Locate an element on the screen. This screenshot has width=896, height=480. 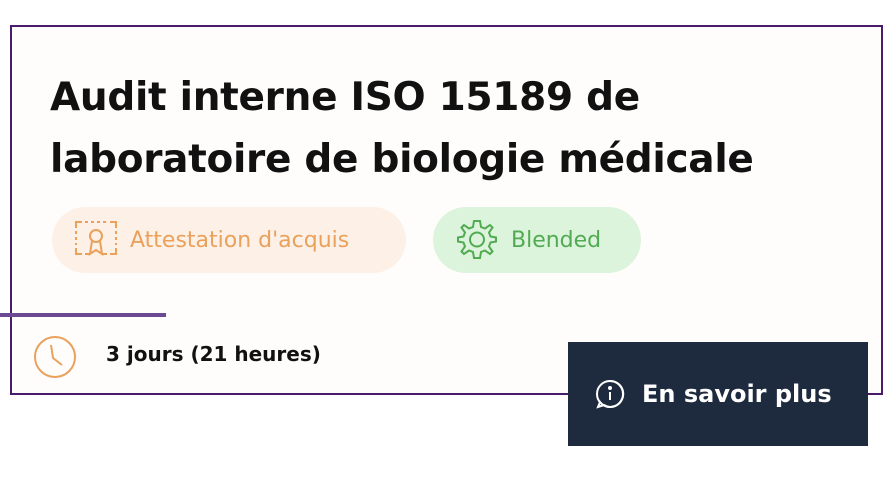
info-icon is located at coordinates (610, 394).